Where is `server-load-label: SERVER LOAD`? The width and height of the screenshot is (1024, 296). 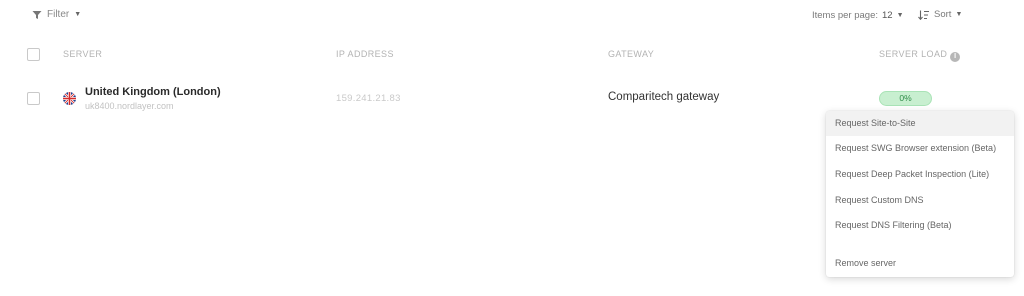 server-load-label: SERVER LOAD is located at coordinates (913, 54).